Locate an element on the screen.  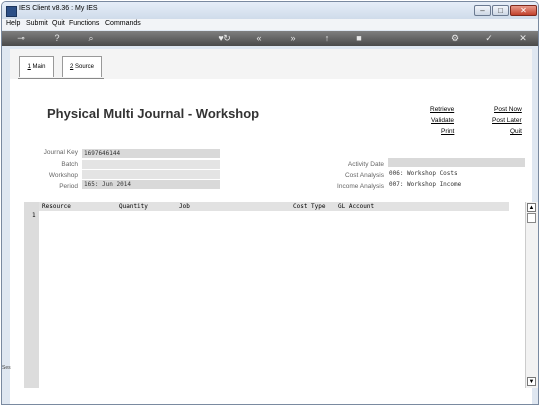
tab-main: 1 Main is located at coordinates (36, 66).